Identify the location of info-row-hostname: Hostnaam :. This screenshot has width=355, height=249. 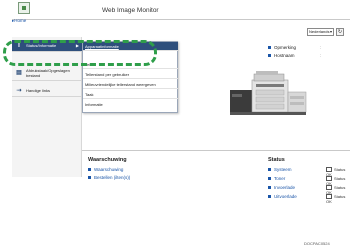
(294, 56).